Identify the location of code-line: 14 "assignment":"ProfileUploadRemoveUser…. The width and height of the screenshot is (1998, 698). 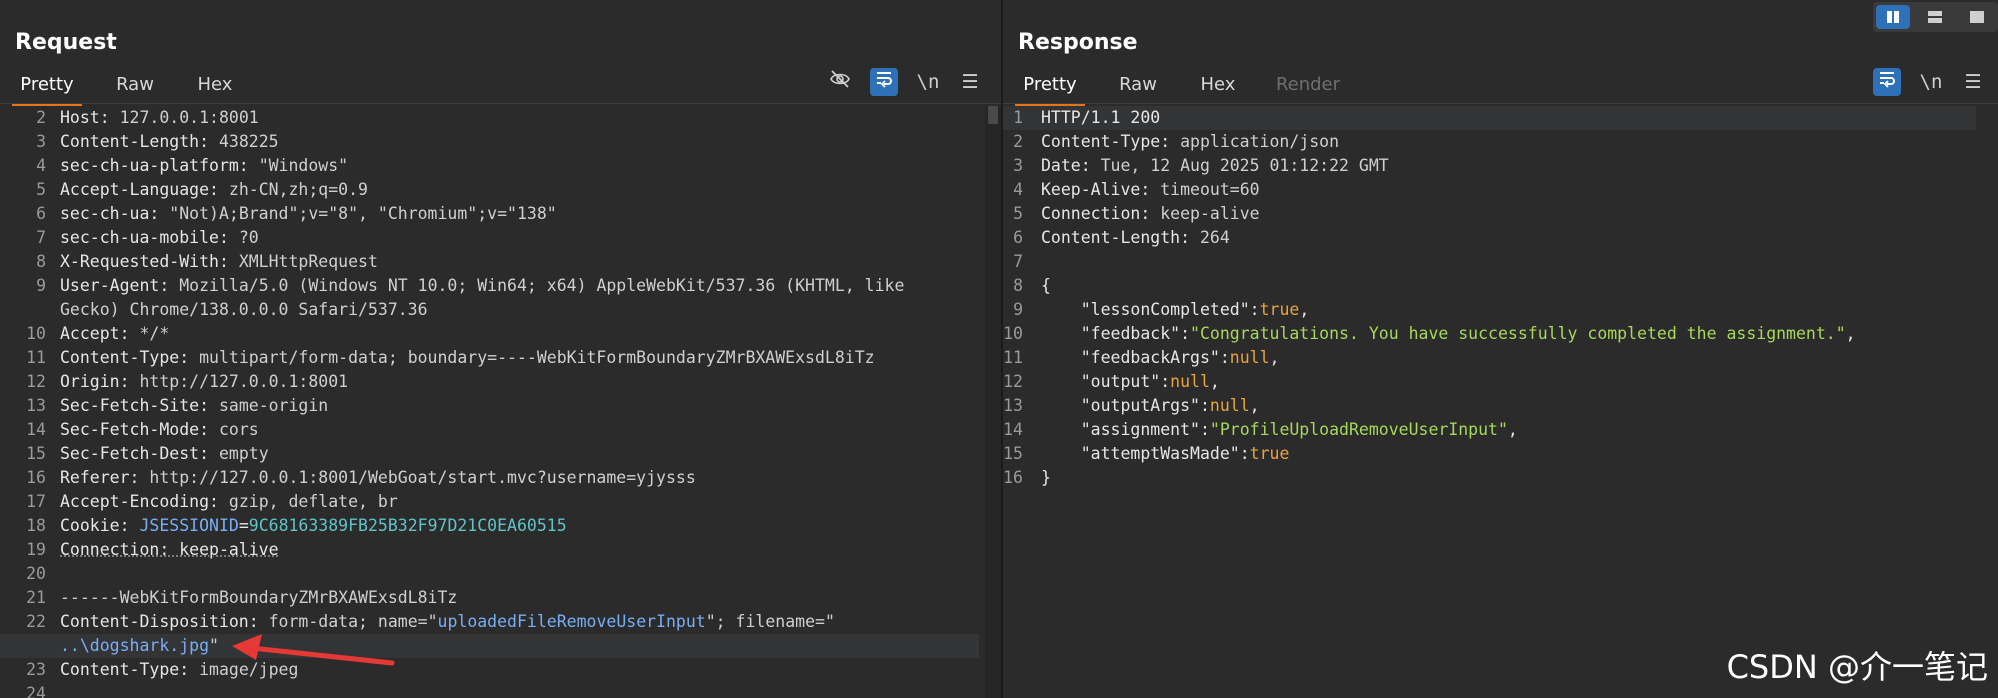
(1489, 430).